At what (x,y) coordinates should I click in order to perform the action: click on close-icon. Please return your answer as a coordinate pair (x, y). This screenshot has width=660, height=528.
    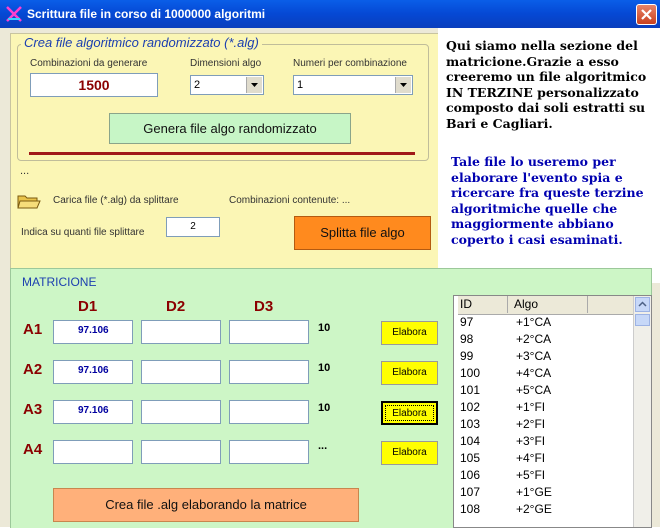
    Looking at the image, I should click on (646, 14).